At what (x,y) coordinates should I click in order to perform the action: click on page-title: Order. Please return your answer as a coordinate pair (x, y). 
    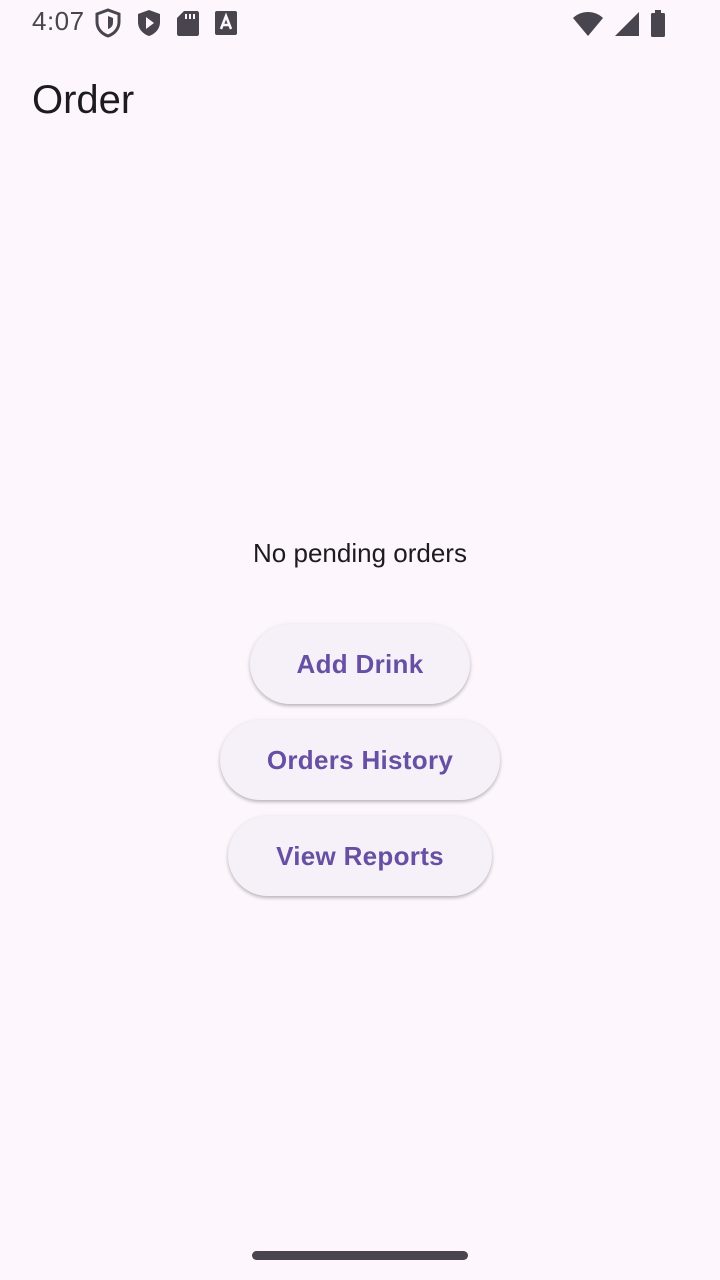
    Looking at the image, I should click on (83, 100).